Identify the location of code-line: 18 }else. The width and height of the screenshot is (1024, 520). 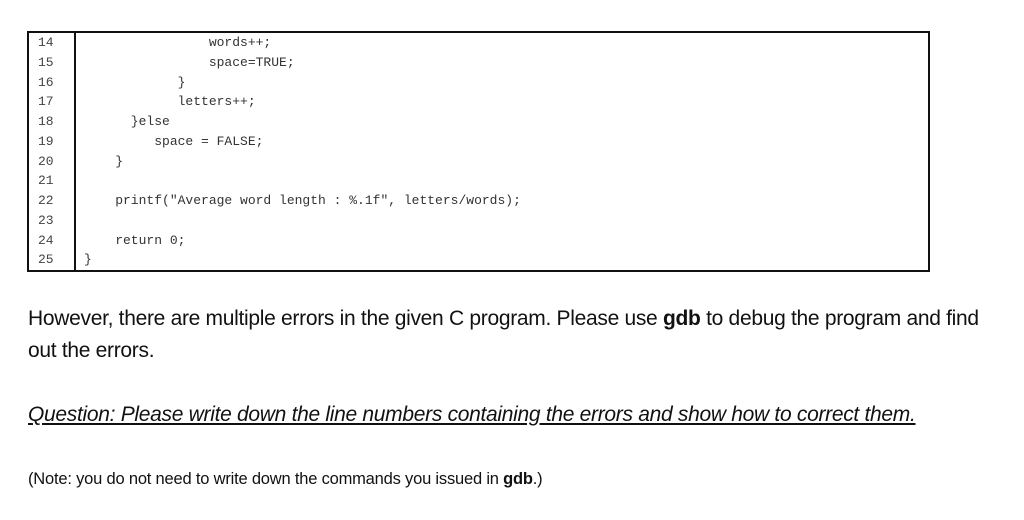
(478, 122).